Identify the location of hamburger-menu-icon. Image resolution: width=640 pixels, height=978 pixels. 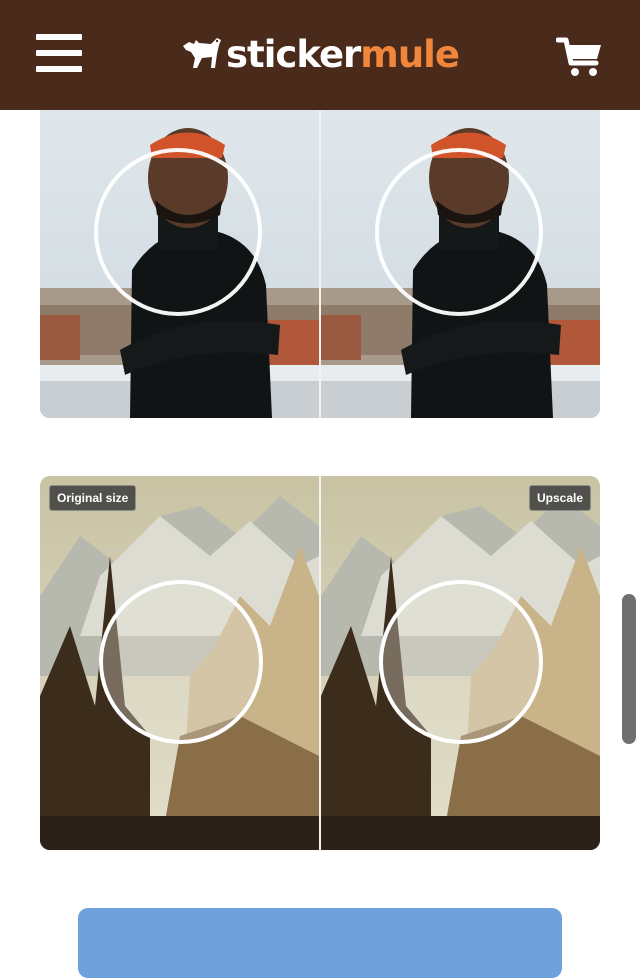
(59, 53).